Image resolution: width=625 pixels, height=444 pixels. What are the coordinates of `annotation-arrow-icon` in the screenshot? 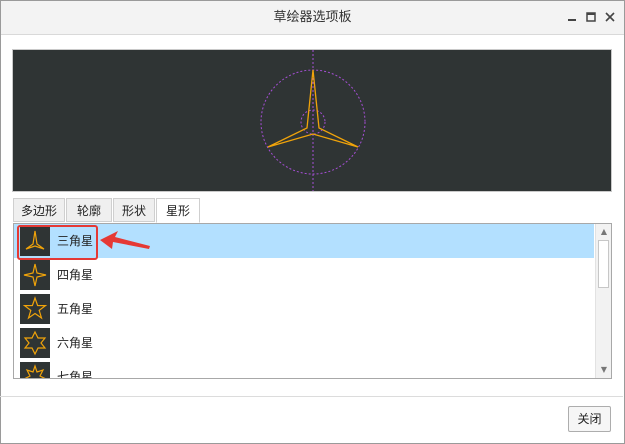 It's located at (125, 240).